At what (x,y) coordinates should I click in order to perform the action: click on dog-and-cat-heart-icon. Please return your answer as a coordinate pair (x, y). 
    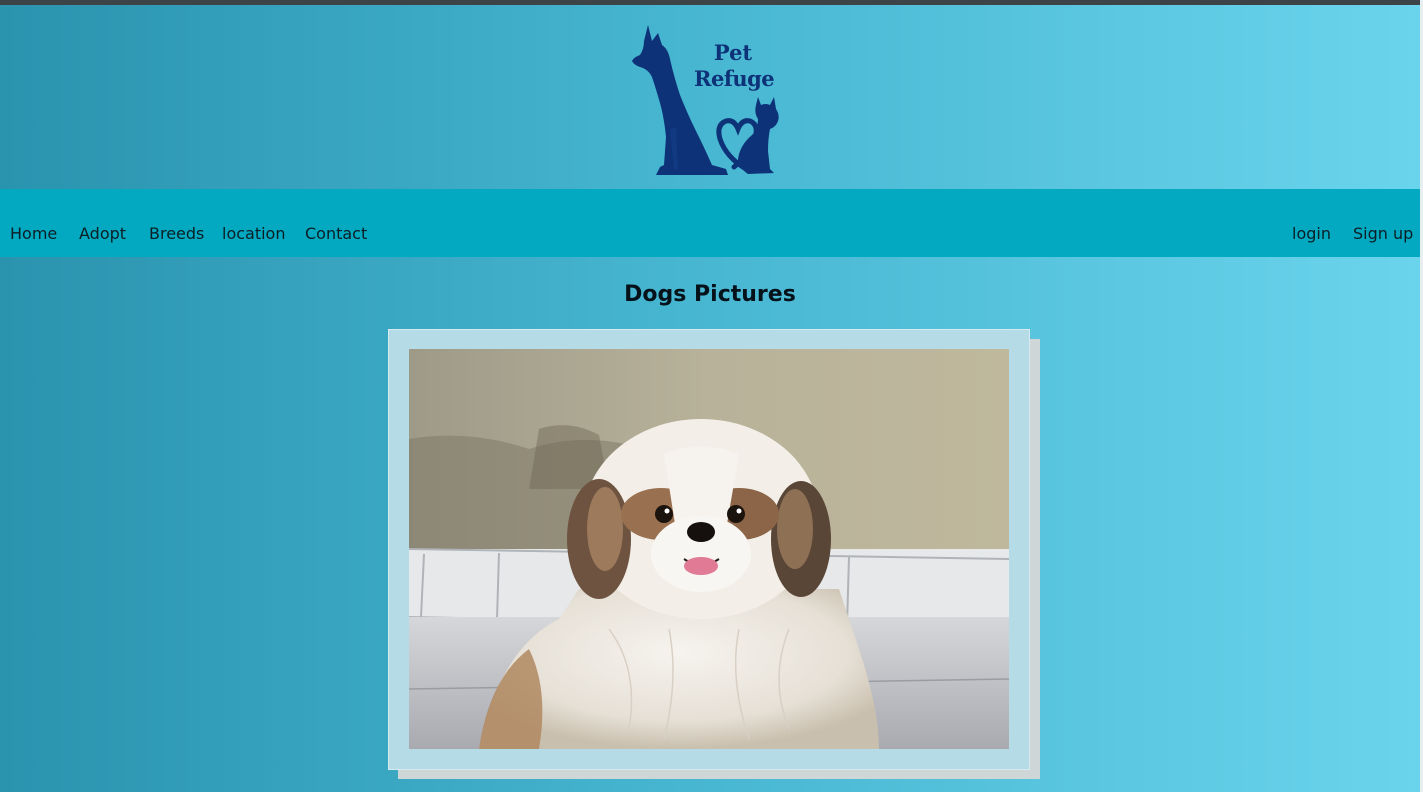
    Looking at the image, I should click on (705, 100).